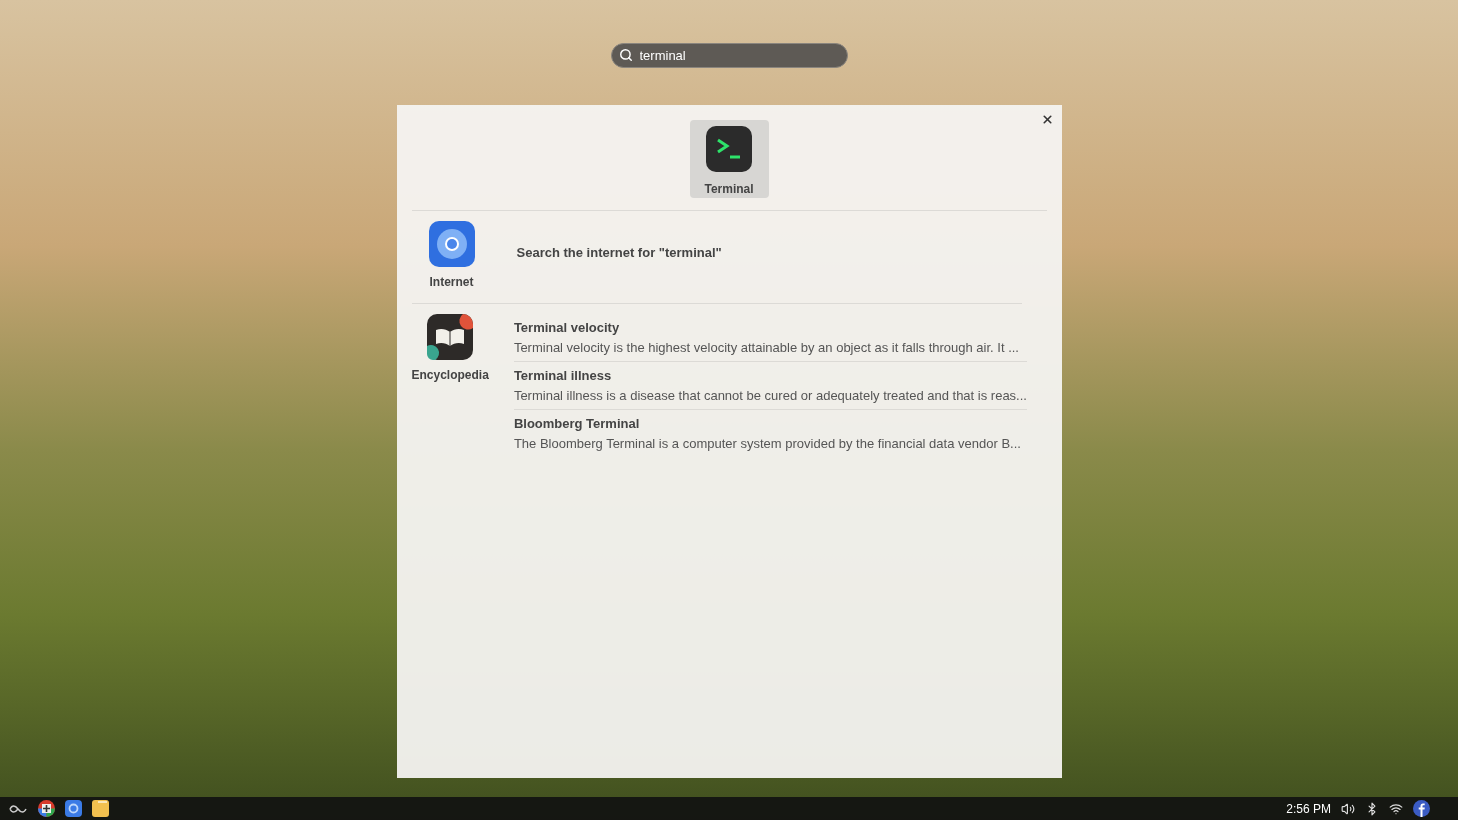 This screenshot has width=1458, height=820. What do you see at coordinates (1308, 808) in the screenshot?
I see `clock: 2:56 PM` at bounding box center [1308, 808].